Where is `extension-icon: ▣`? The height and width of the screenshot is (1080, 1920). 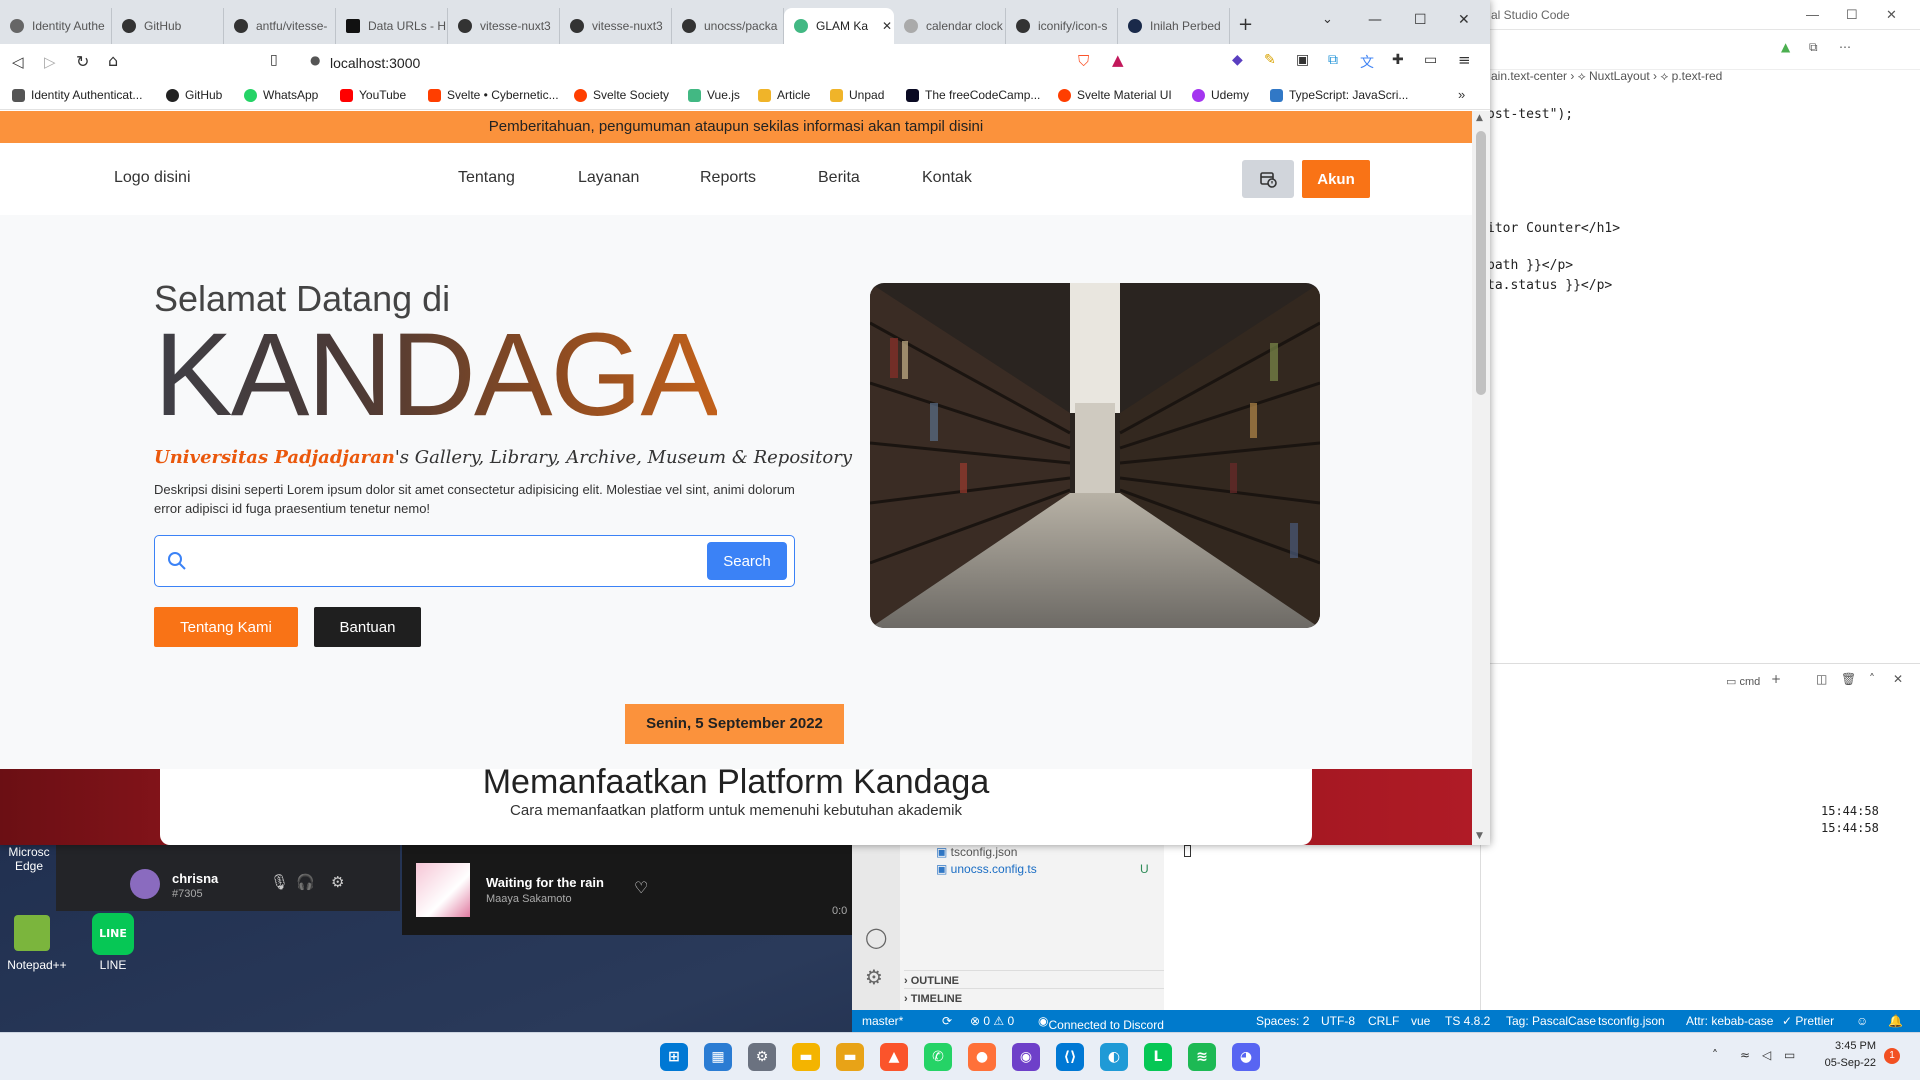 extension-icon: ▣ is located at coordinates (1302, 60).